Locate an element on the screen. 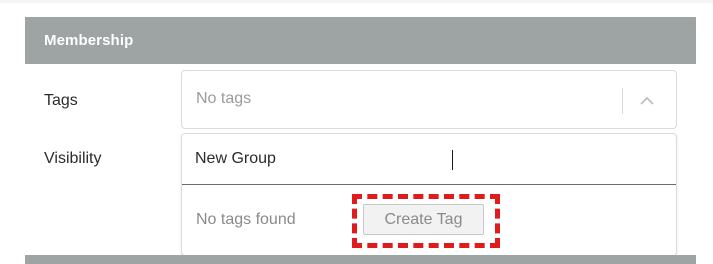 This screenshot has width=713, height=264. visibility-label: Visibility is located at coordinates (73, 158).